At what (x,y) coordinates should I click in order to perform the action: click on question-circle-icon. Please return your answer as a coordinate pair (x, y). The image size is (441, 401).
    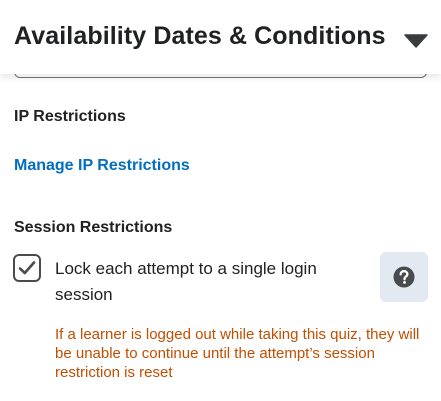
    Looking at the image, I should click on (404, 277).